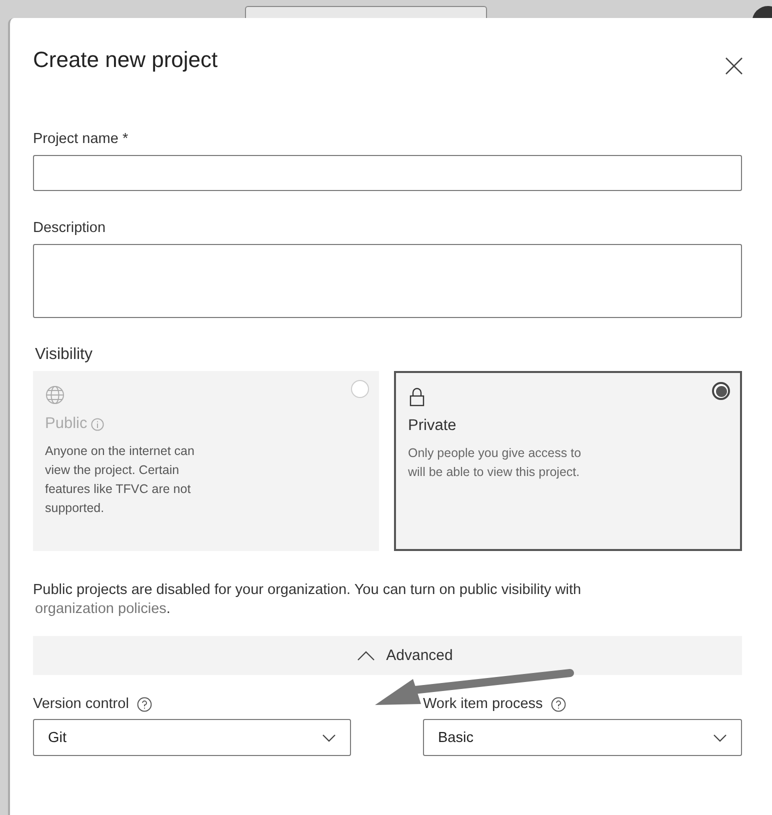 The height and width of the screenshot is (815, 772). I want to click on dialog-title: Create new project, so click(125, 60).